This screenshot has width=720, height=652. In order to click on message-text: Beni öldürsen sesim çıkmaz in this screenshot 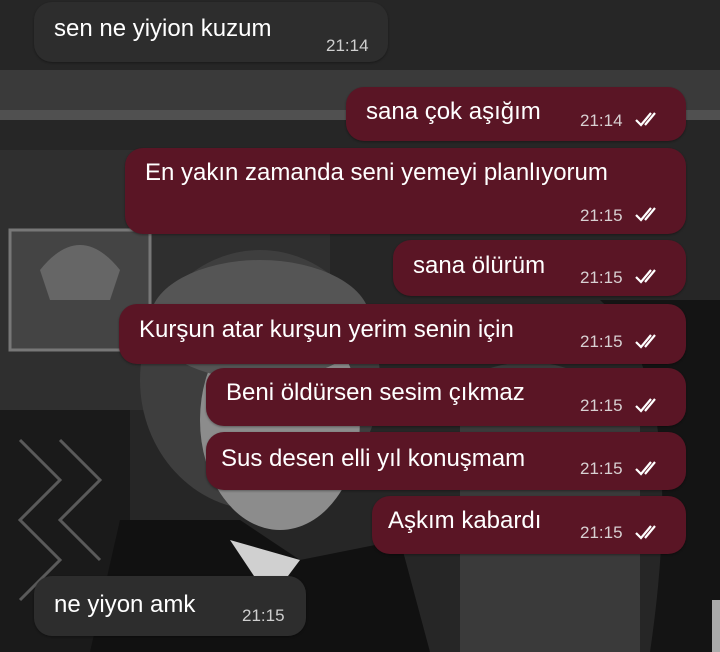, I will do `click(375, 392)`.